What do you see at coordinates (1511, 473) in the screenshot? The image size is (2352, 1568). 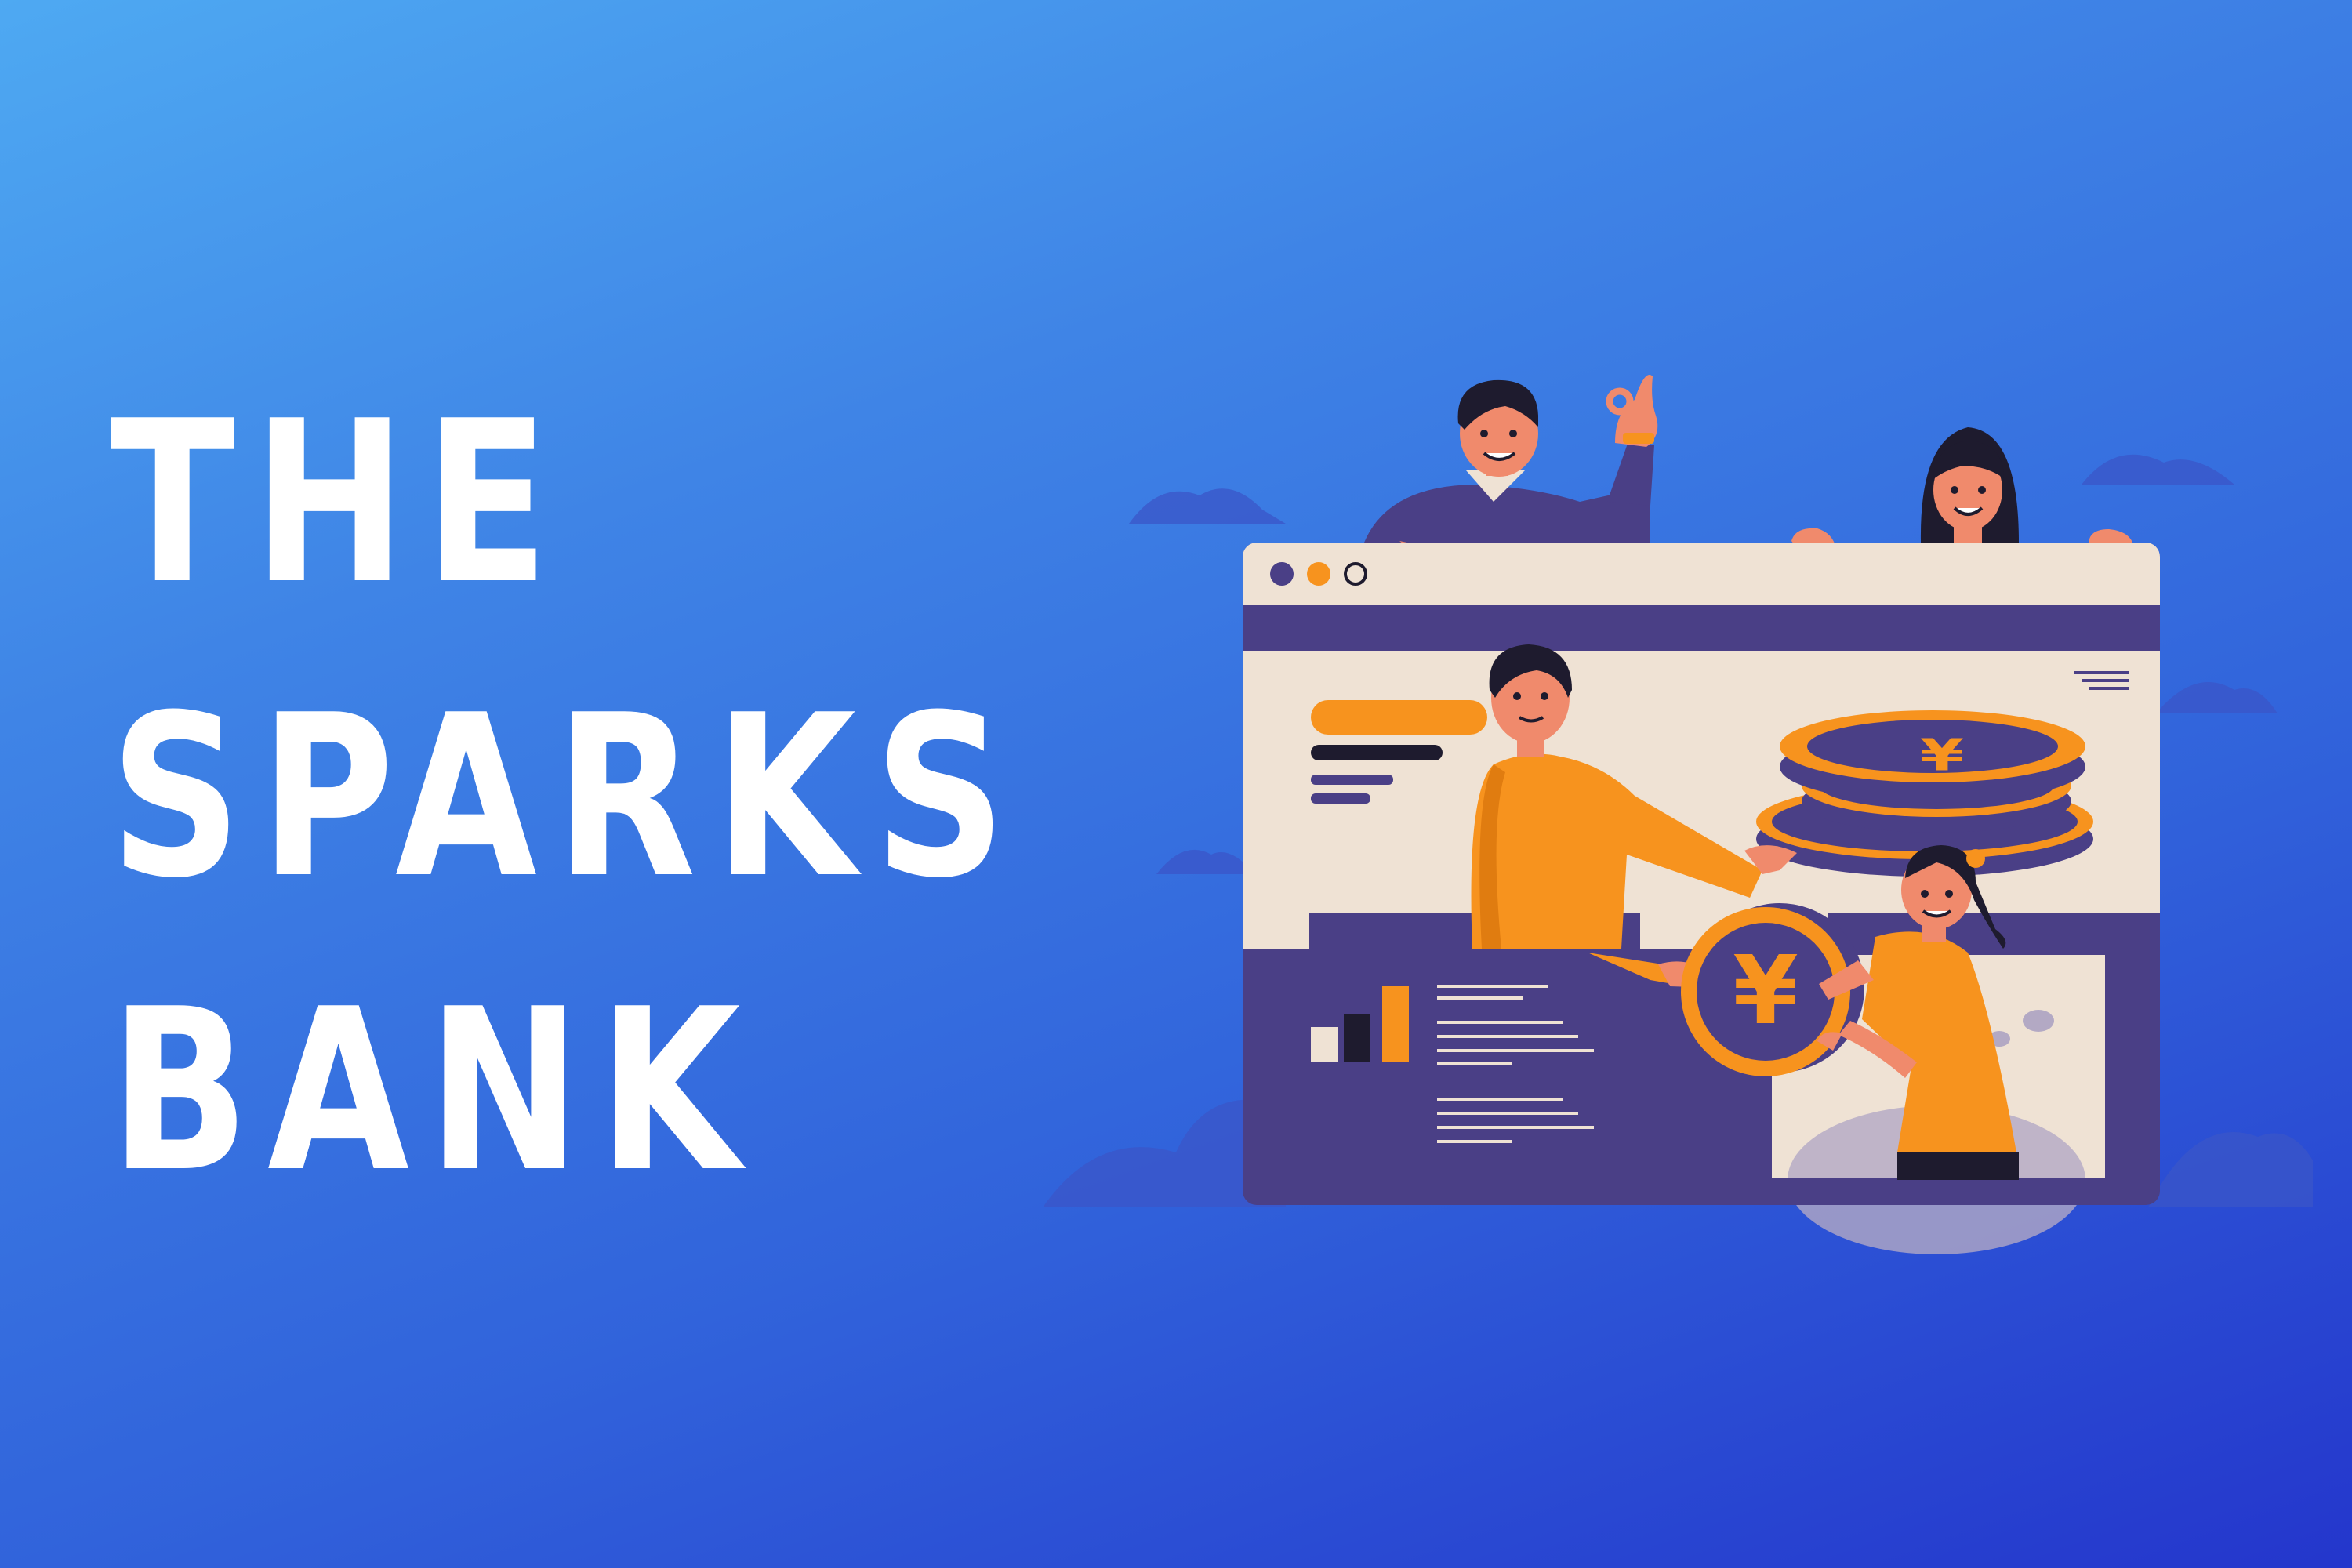 I see `man-top-left` at bounding box center [1511, 473].